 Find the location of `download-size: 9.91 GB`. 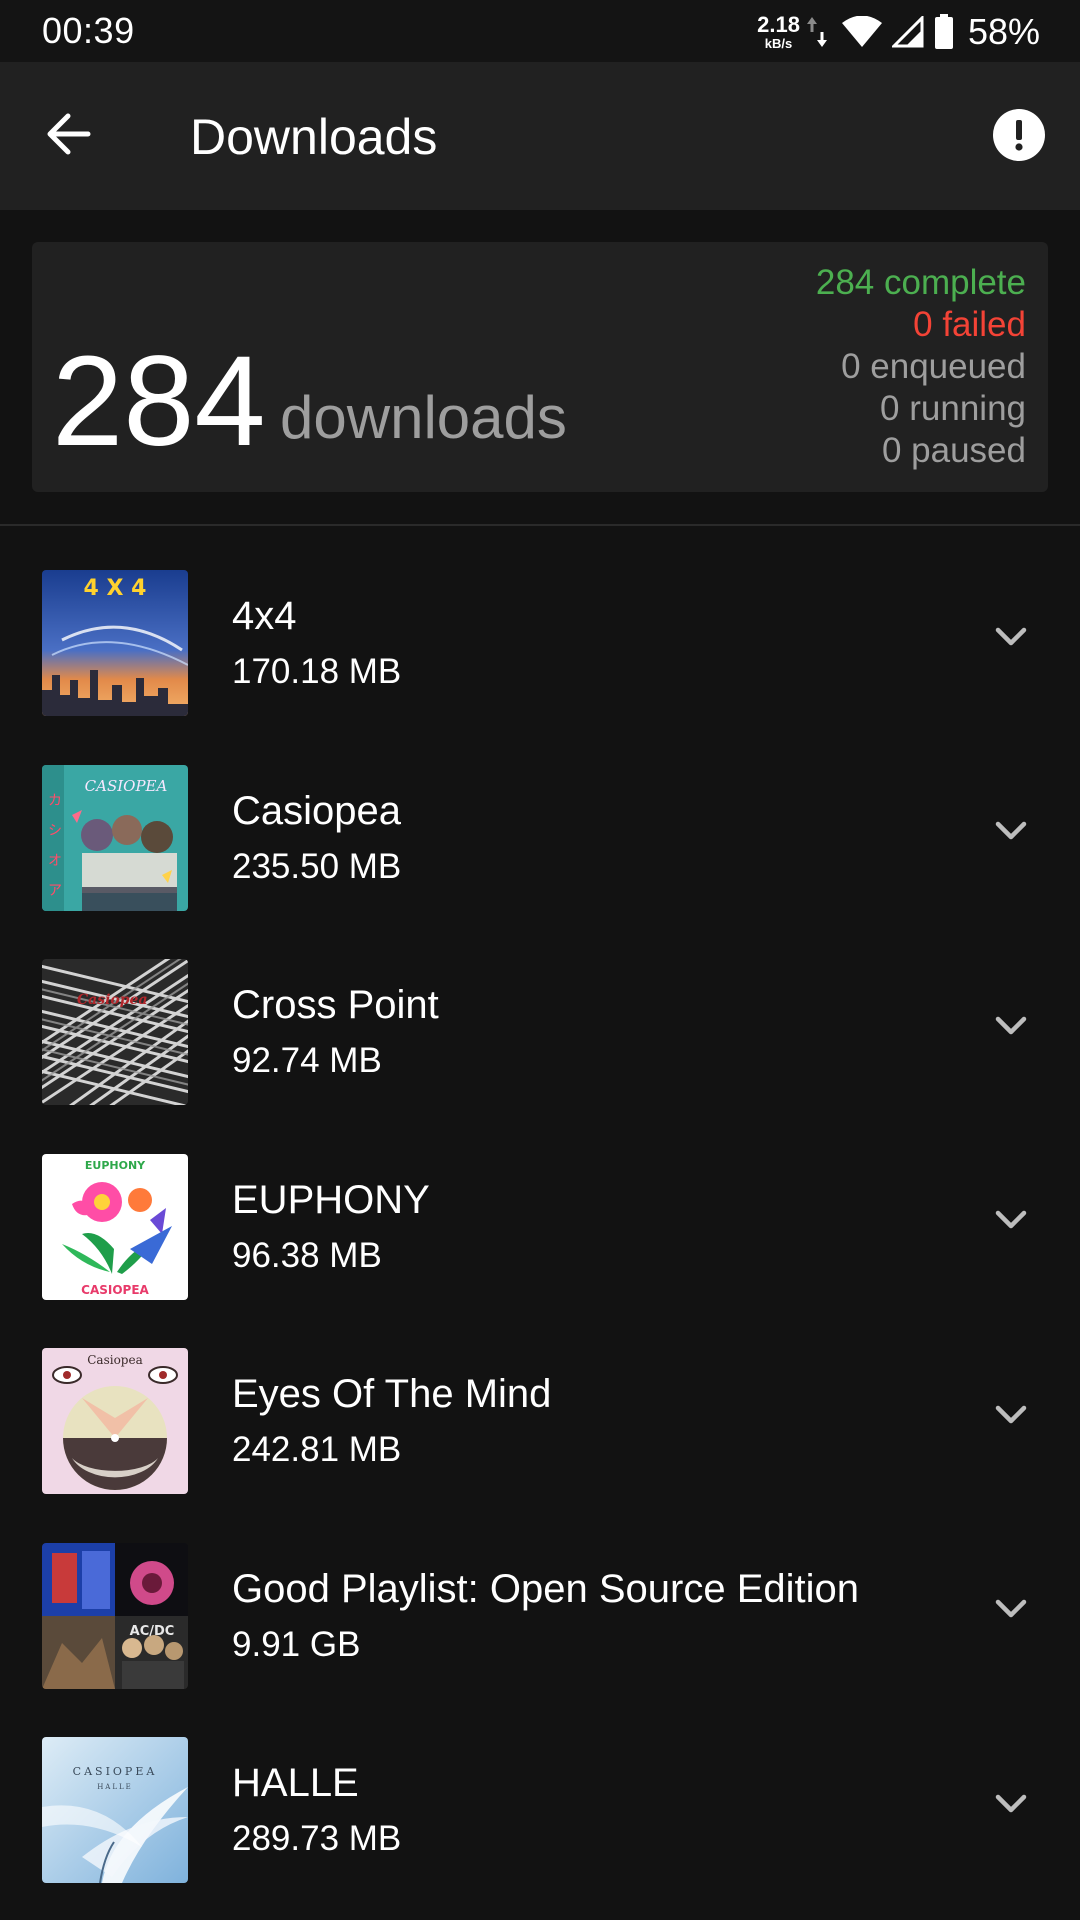

download-size: 9.91 GB is located at coordinates (296, 1644).